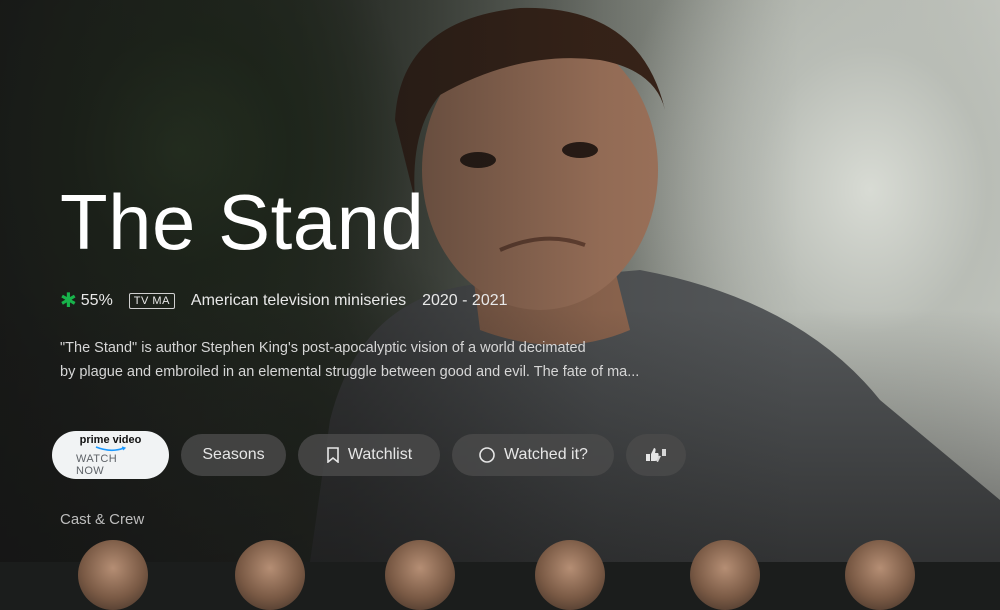 The width and height of the screenshot is (1000, 610). I want to click on watchlist-button: Watchlist, so click(369, 455).